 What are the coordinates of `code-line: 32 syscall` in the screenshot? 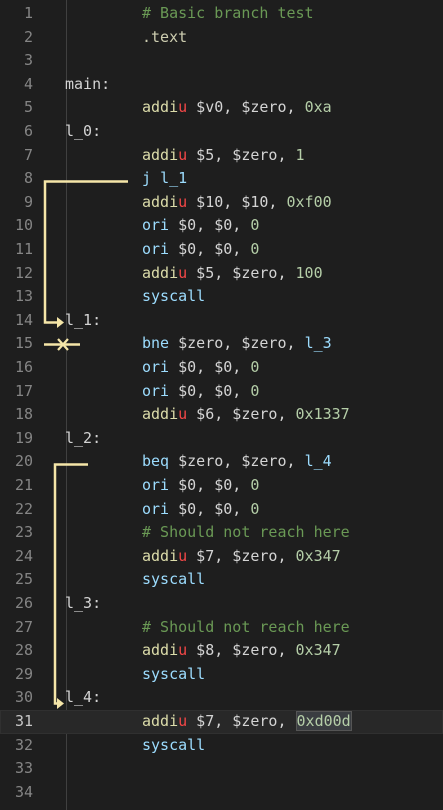 It's located at (221, 746).